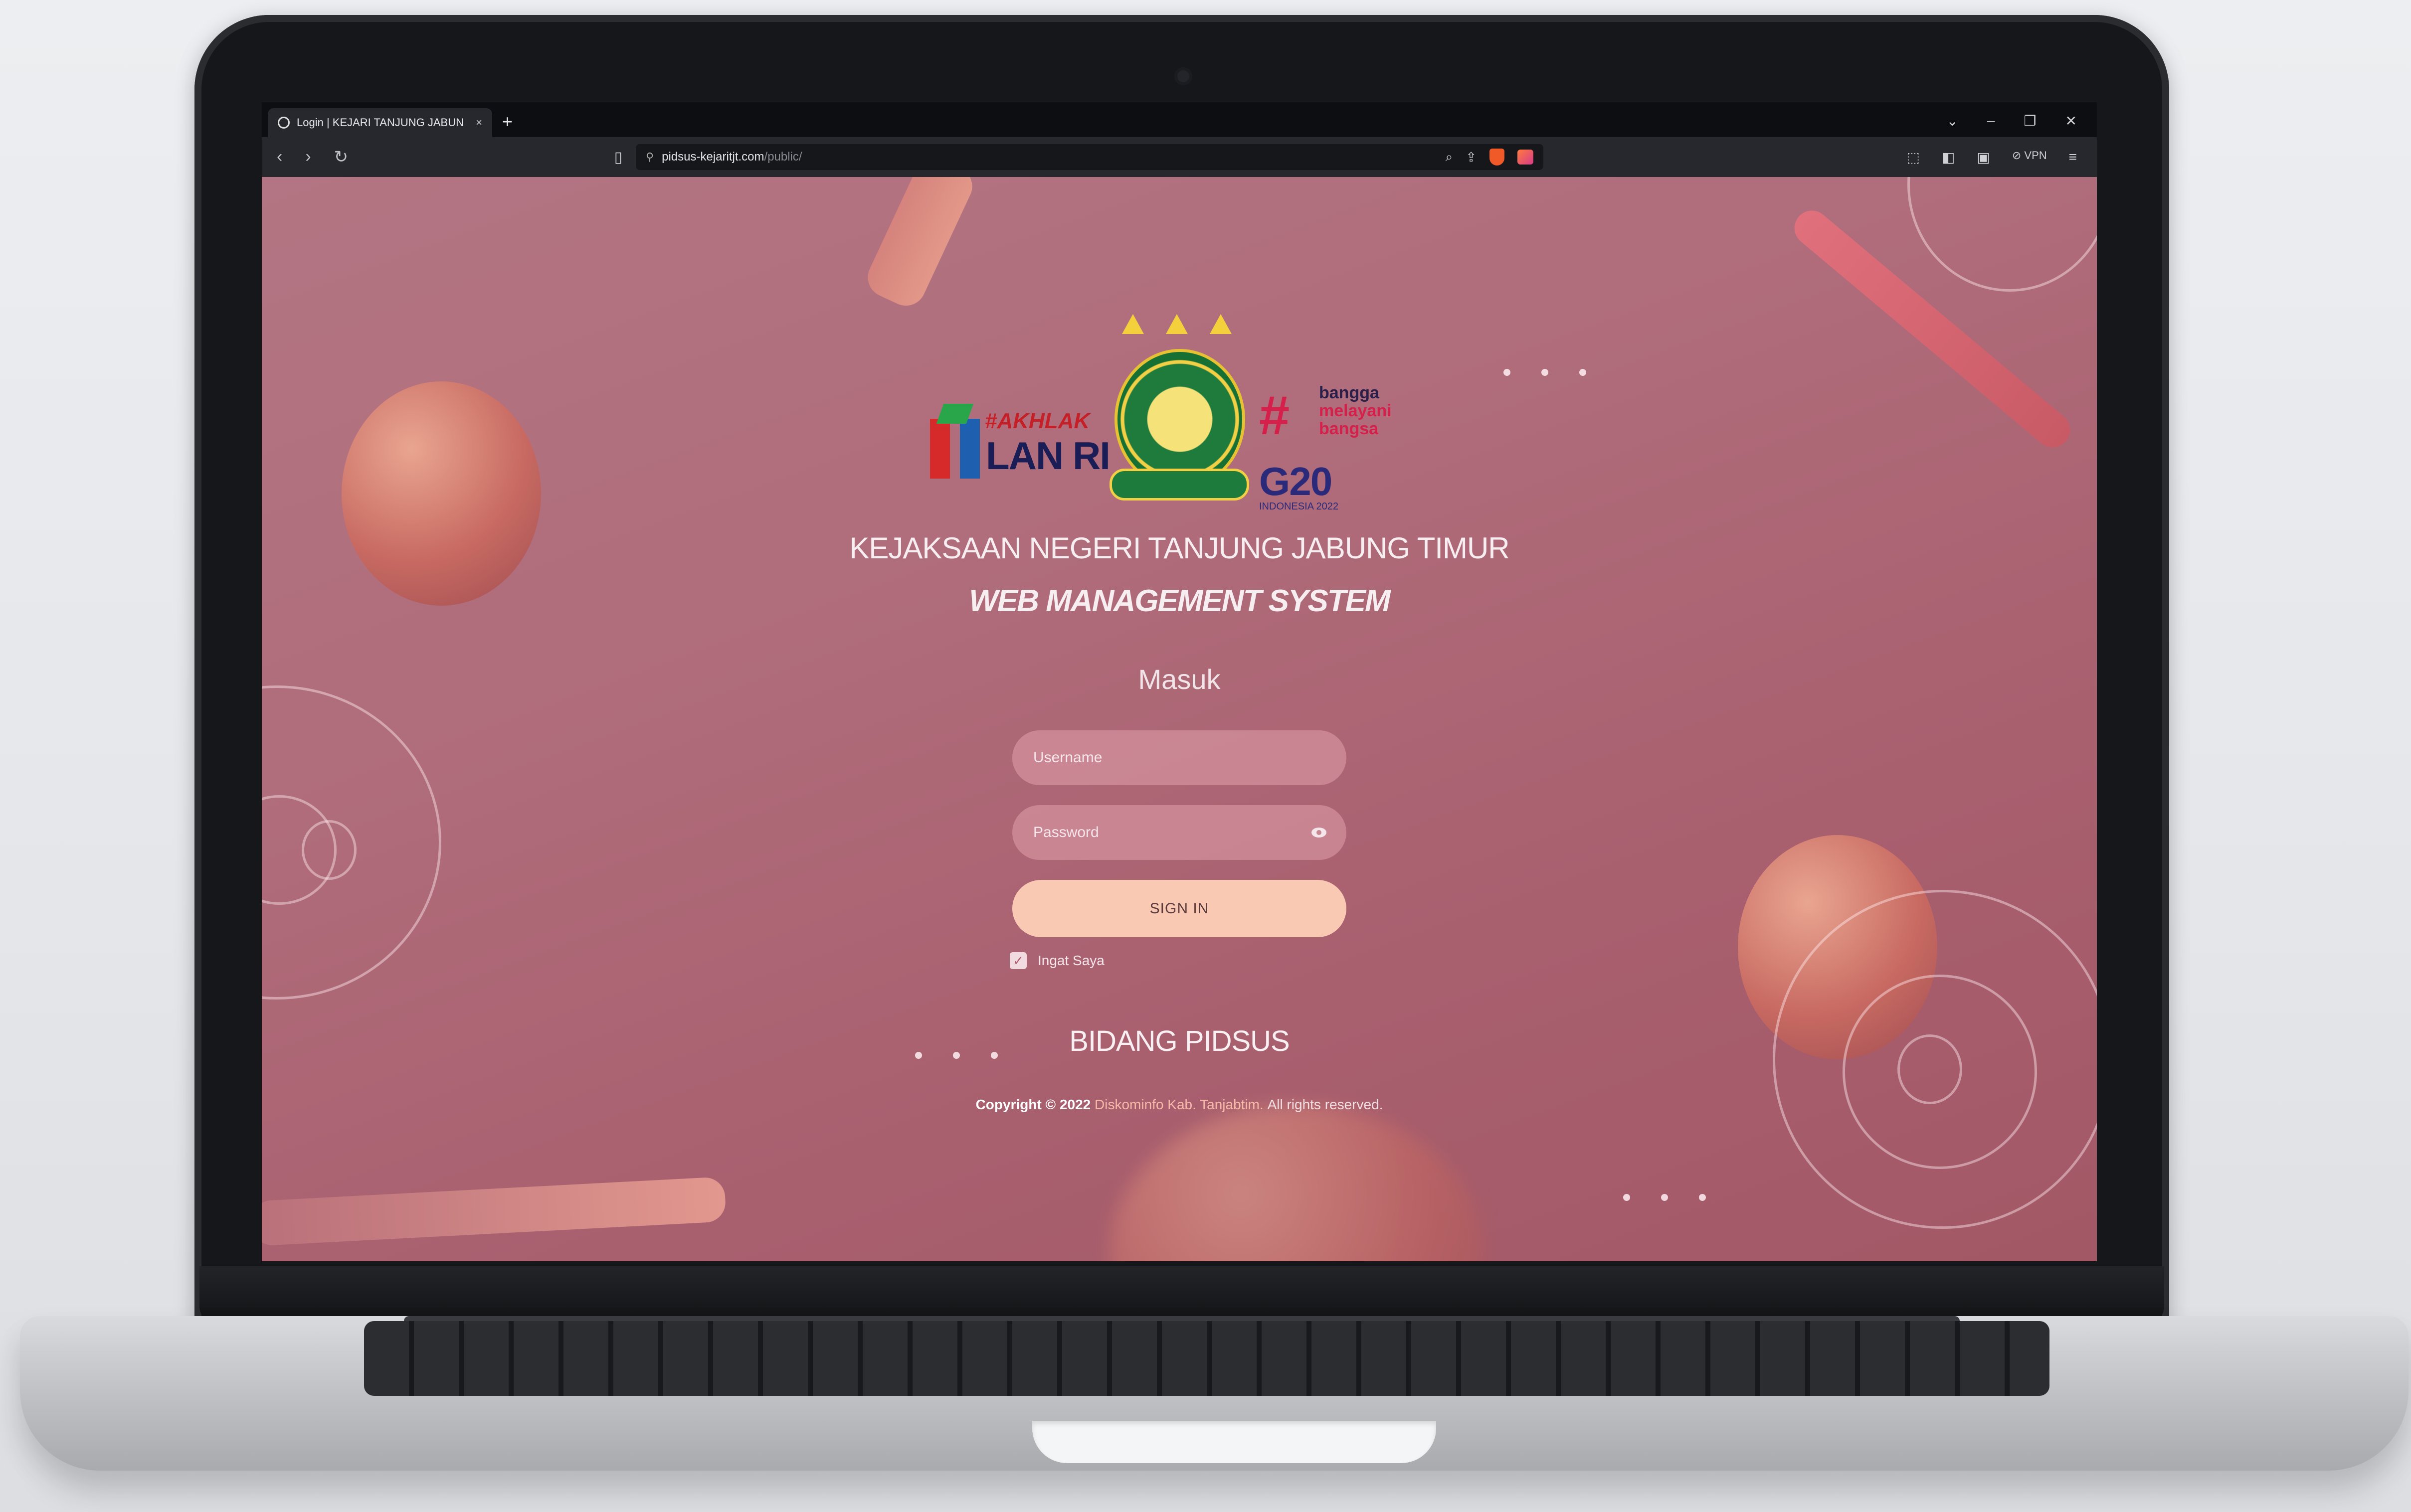 Image resolution: width=2411 pixels, height=1512 pixels. Describe the element at coordinates (1179, 1041) in the screenshot. I see `department-label: BIDANG PIDSUS` at that location.